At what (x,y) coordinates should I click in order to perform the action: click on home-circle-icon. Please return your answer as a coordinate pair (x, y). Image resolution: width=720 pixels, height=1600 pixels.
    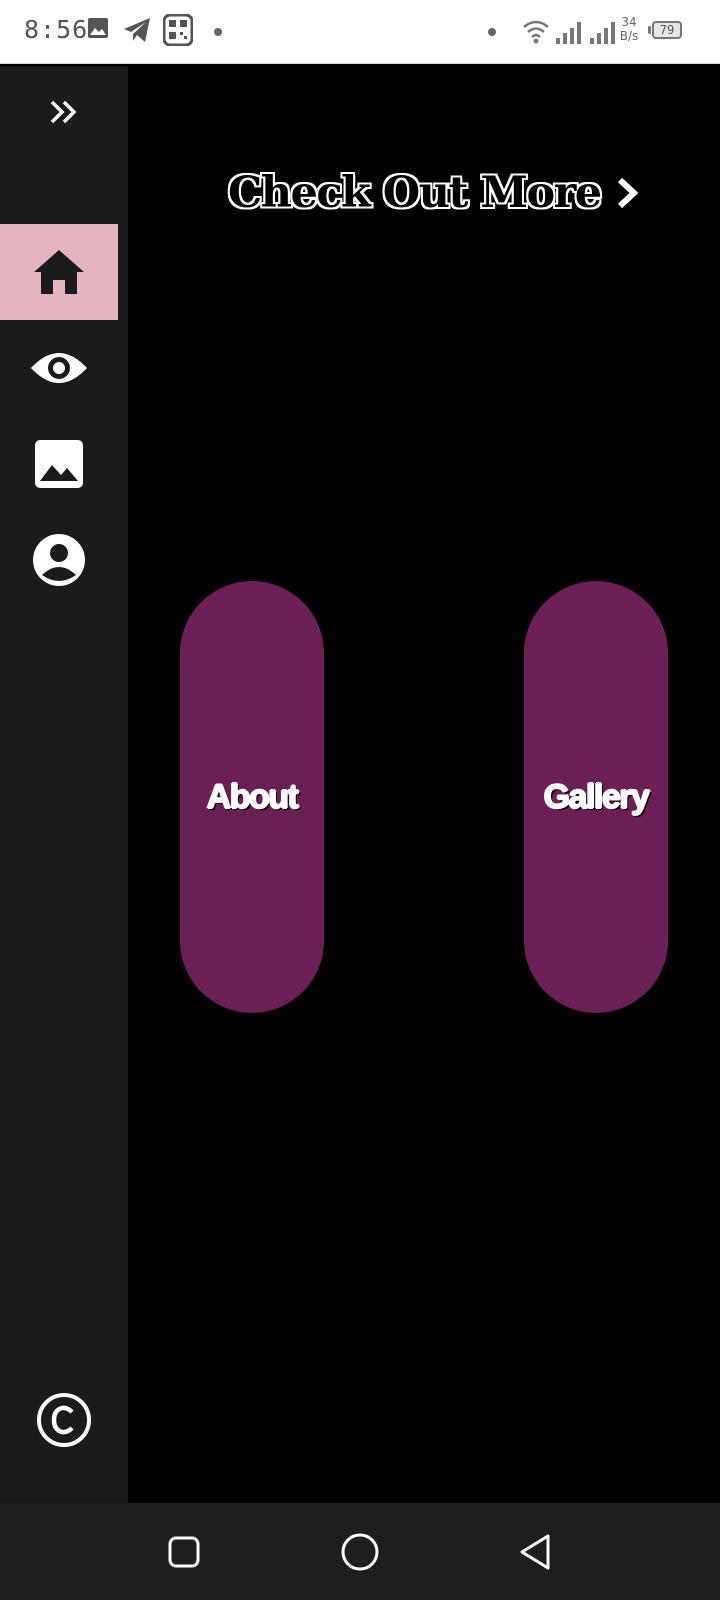
    Looking at the image, I should click on (360, 1552).